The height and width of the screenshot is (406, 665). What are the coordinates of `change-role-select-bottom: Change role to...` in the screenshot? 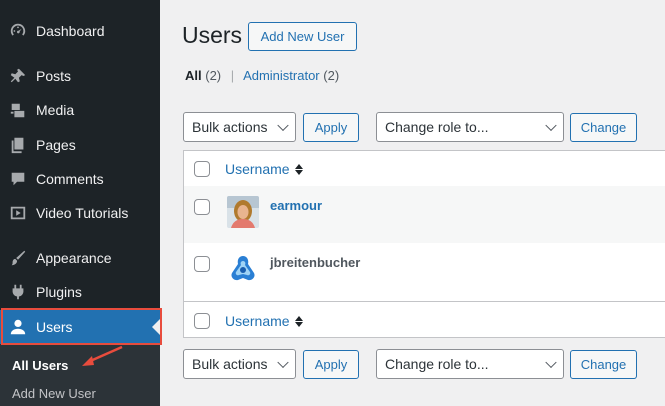 It's located at (470, 364).